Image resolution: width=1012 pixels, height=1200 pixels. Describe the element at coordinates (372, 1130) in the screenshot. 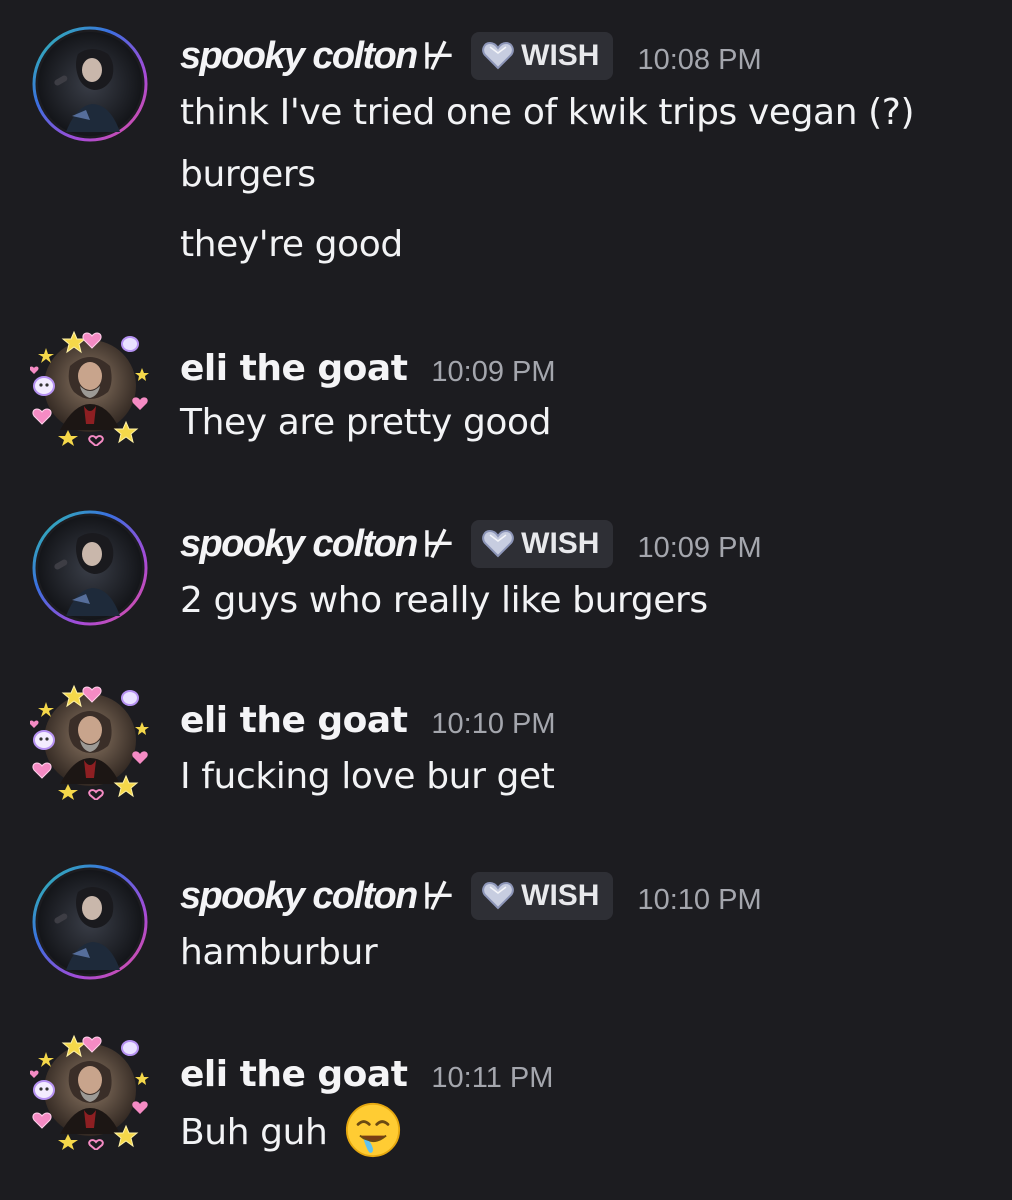

I see `drooling-face-emoji` at that location.